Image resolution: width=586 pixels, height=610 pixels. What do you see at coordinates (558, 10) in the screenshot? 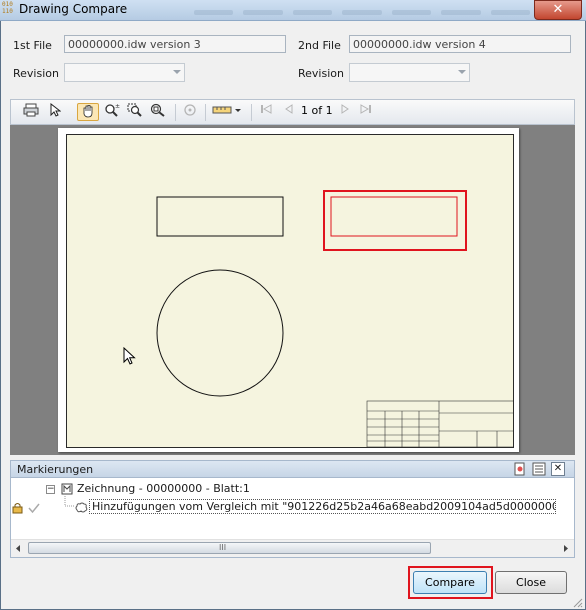
I see `window-close-button: ✕` at bounding box center [558, 10].